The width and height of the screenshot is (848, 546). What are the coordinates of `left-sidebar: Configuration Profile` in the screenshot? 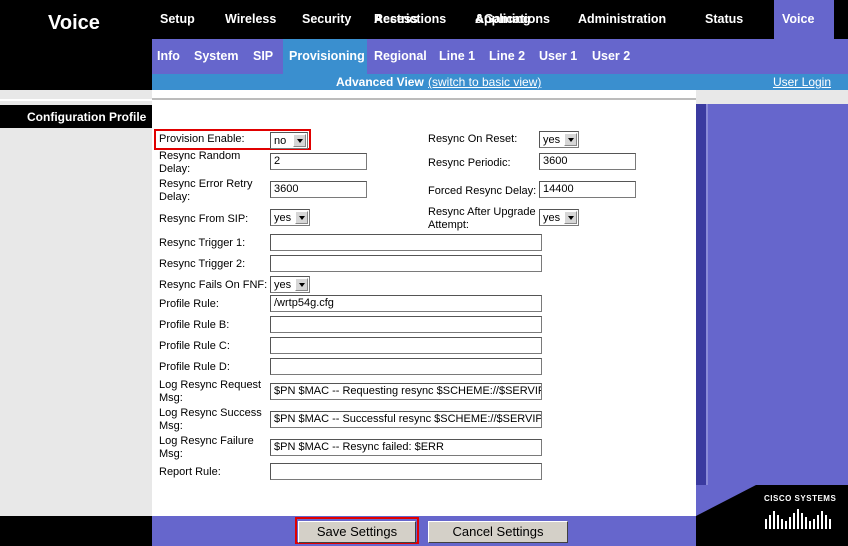 It's located at (76, 303).